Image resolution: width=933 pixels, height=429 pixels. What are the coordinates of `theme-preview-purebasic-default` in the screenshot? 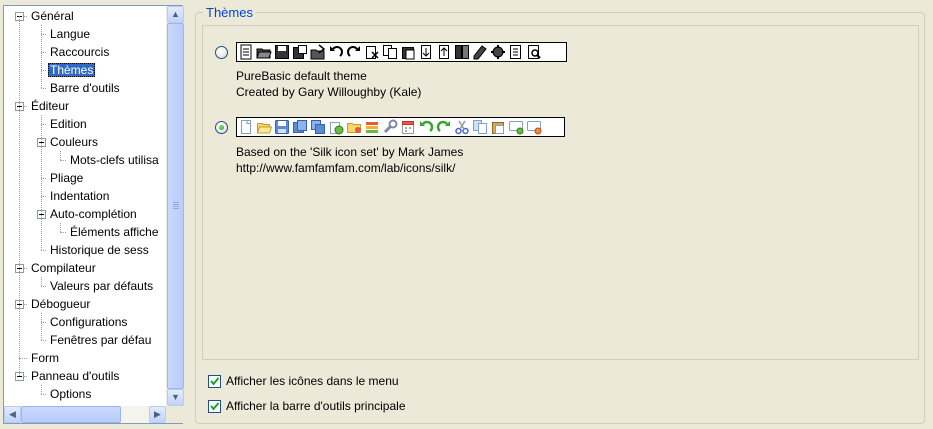 It's located at (401, 52).